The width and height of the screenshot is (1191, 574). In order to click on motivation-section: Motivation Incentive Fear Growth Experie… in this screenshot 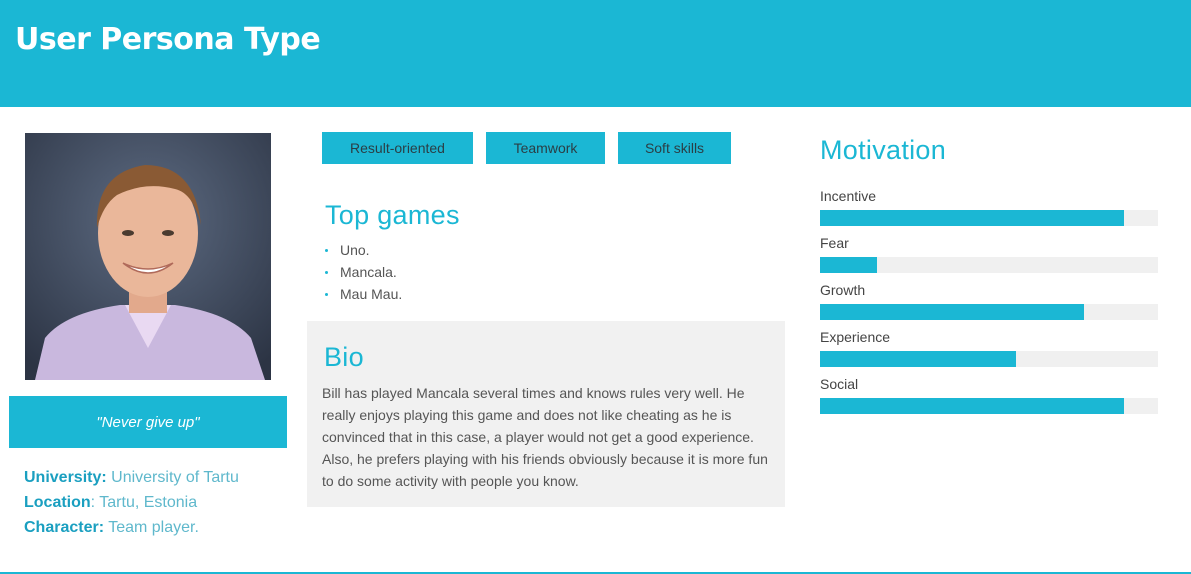, I will do `click(989, 278)`.